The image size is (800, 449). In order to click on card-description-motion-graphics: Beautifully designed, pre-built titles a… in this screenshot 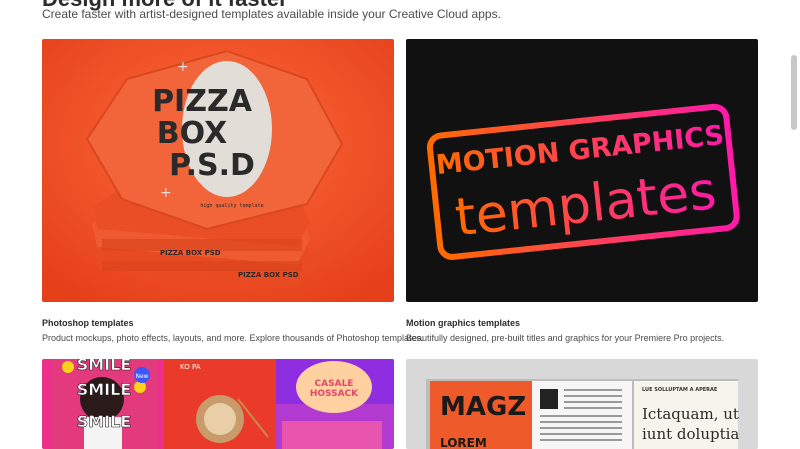, I will do `click(565, 338)`.